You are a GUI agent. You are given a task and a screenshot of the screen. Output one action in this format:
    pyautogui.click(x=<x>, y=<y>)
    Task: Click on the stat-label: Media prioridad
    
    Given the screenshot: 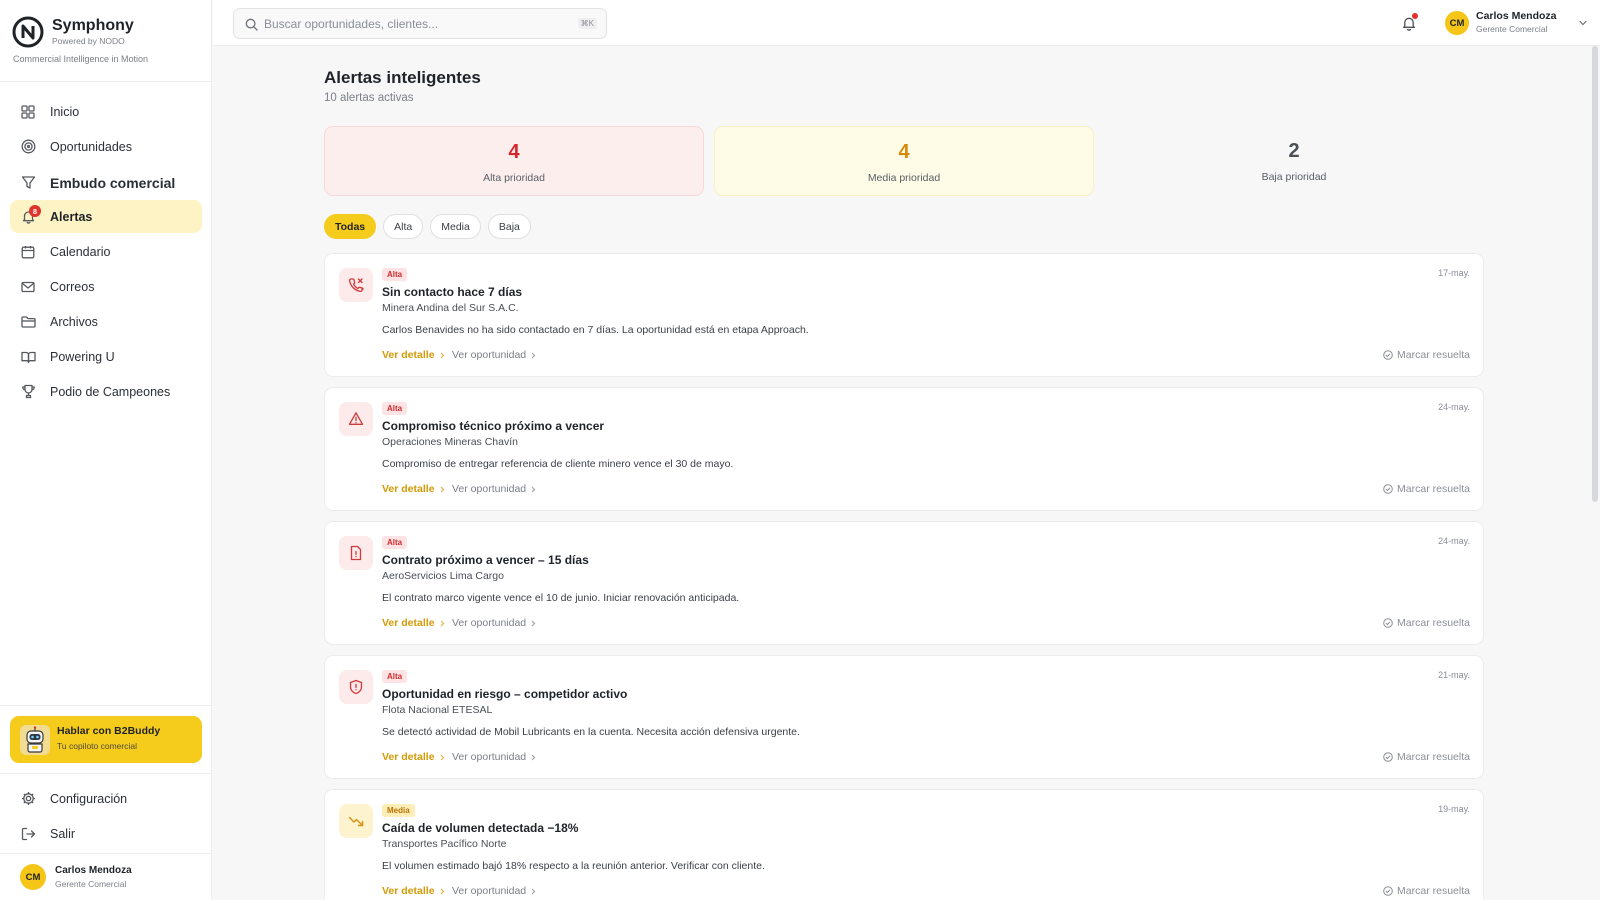 What is the action you would take?
    pyautogui.click(x=904, y=178)
    